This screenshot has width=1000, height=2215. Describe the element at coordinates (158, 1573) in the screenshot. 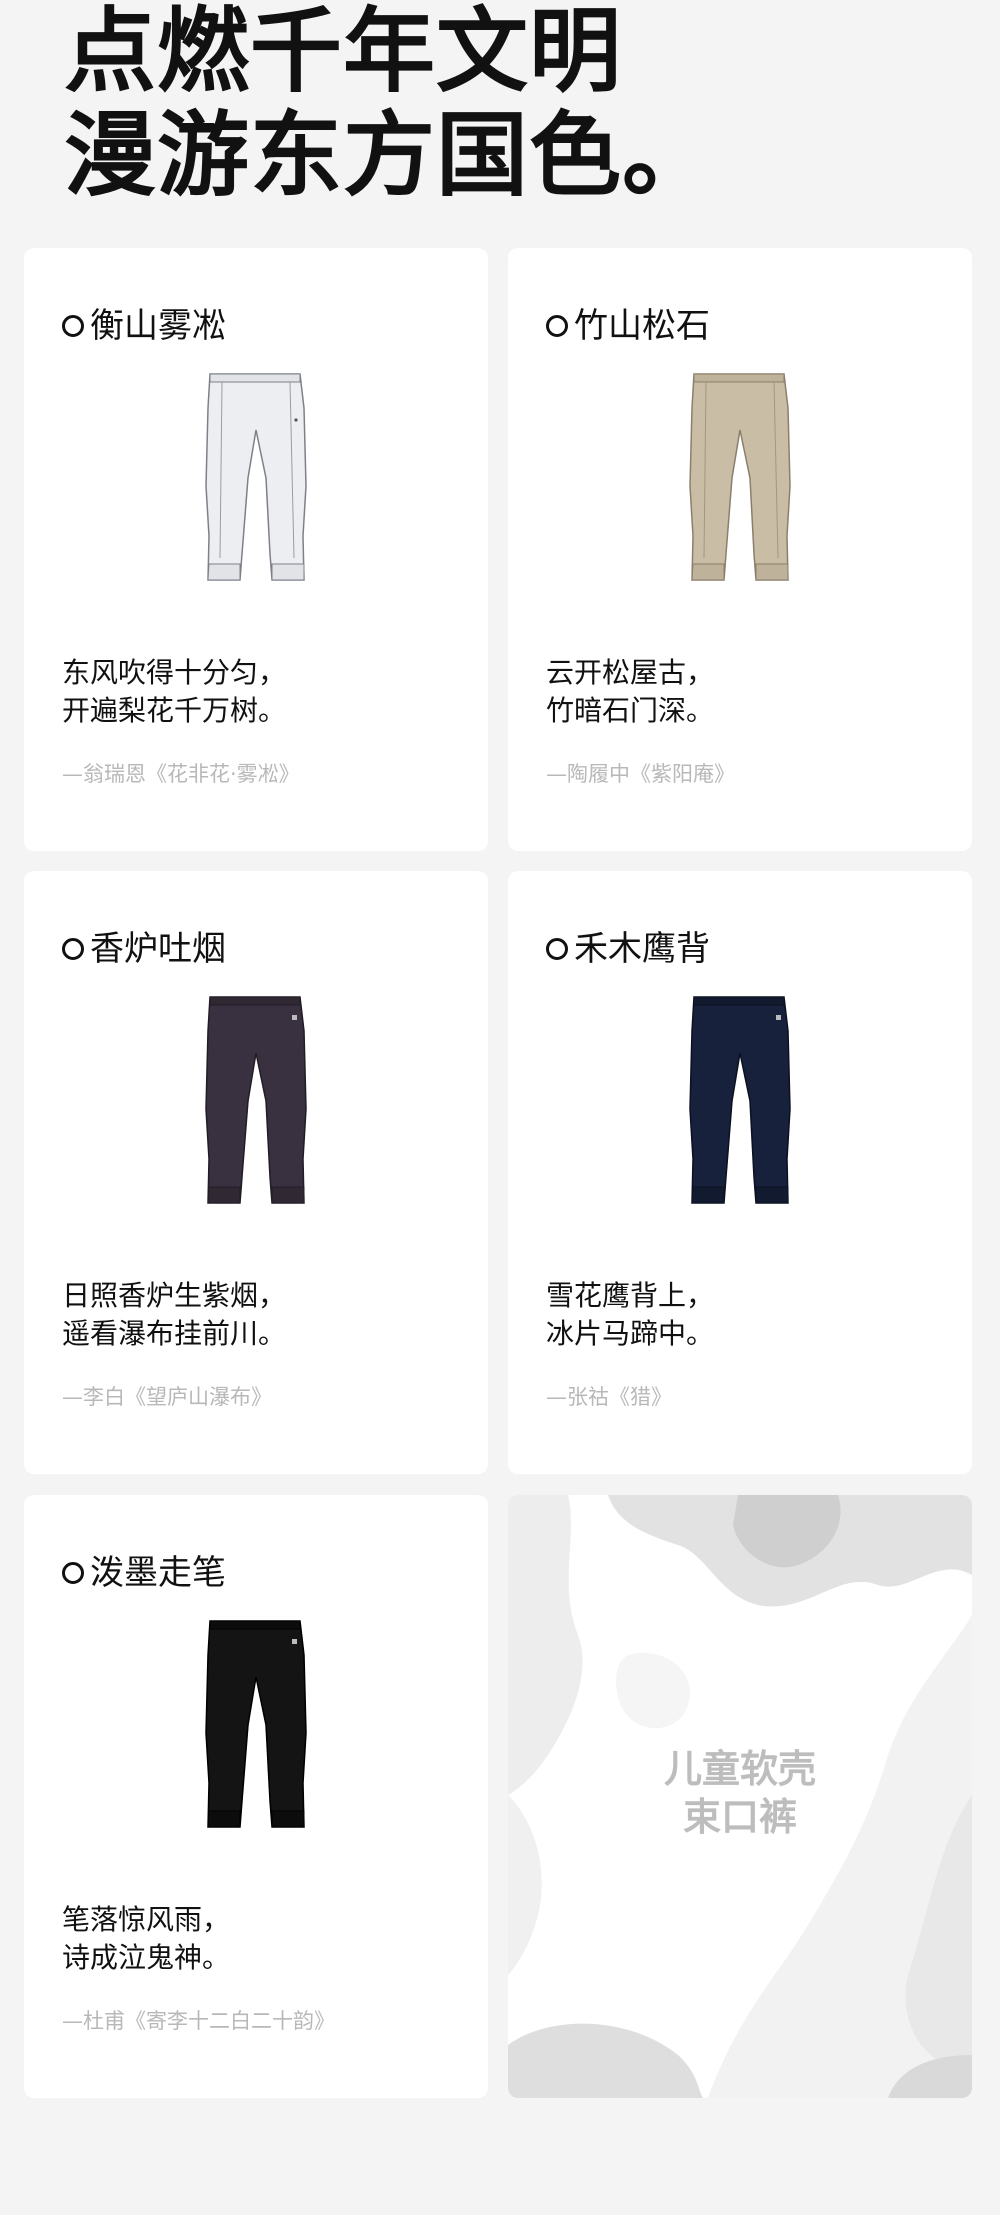

I see `color-name: 泼墨走笔` at that location.